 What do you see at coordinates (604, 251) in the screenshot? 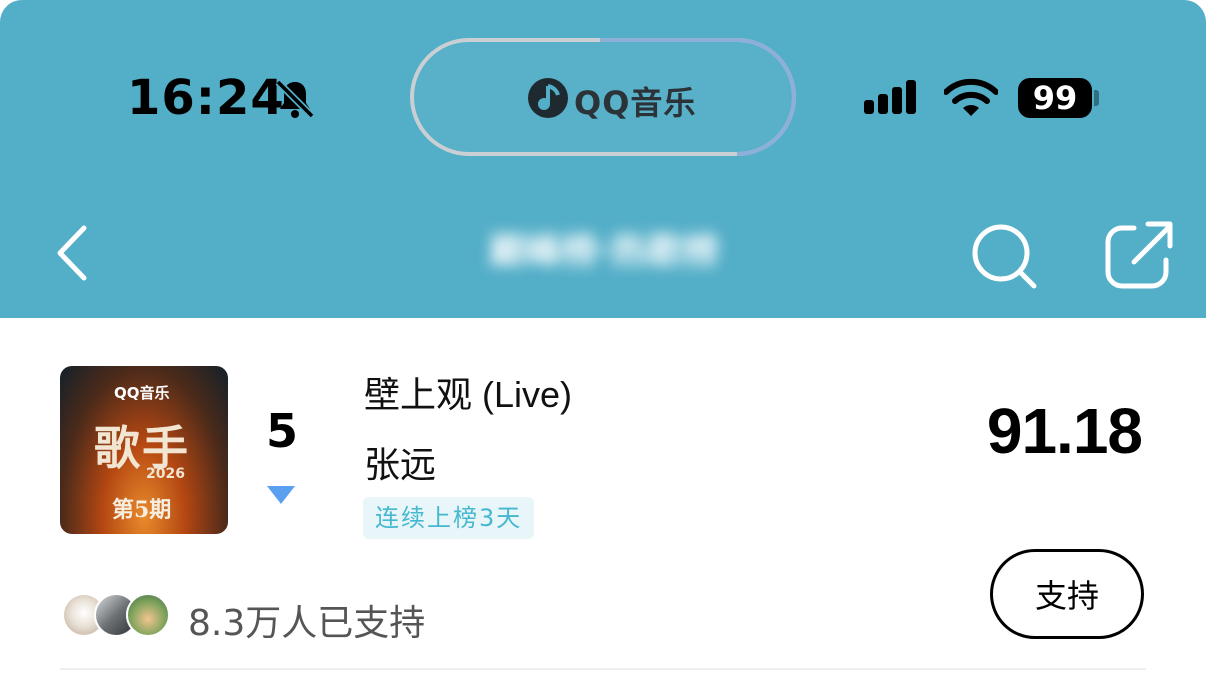
I see `page-title: 巅峰榜·热歌榜` at bounding box center [604, 251].